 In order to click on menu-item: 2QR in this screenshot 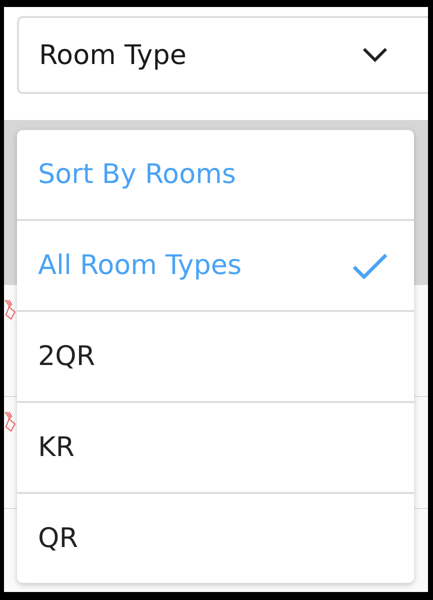, I will do `click(215, 357)`.